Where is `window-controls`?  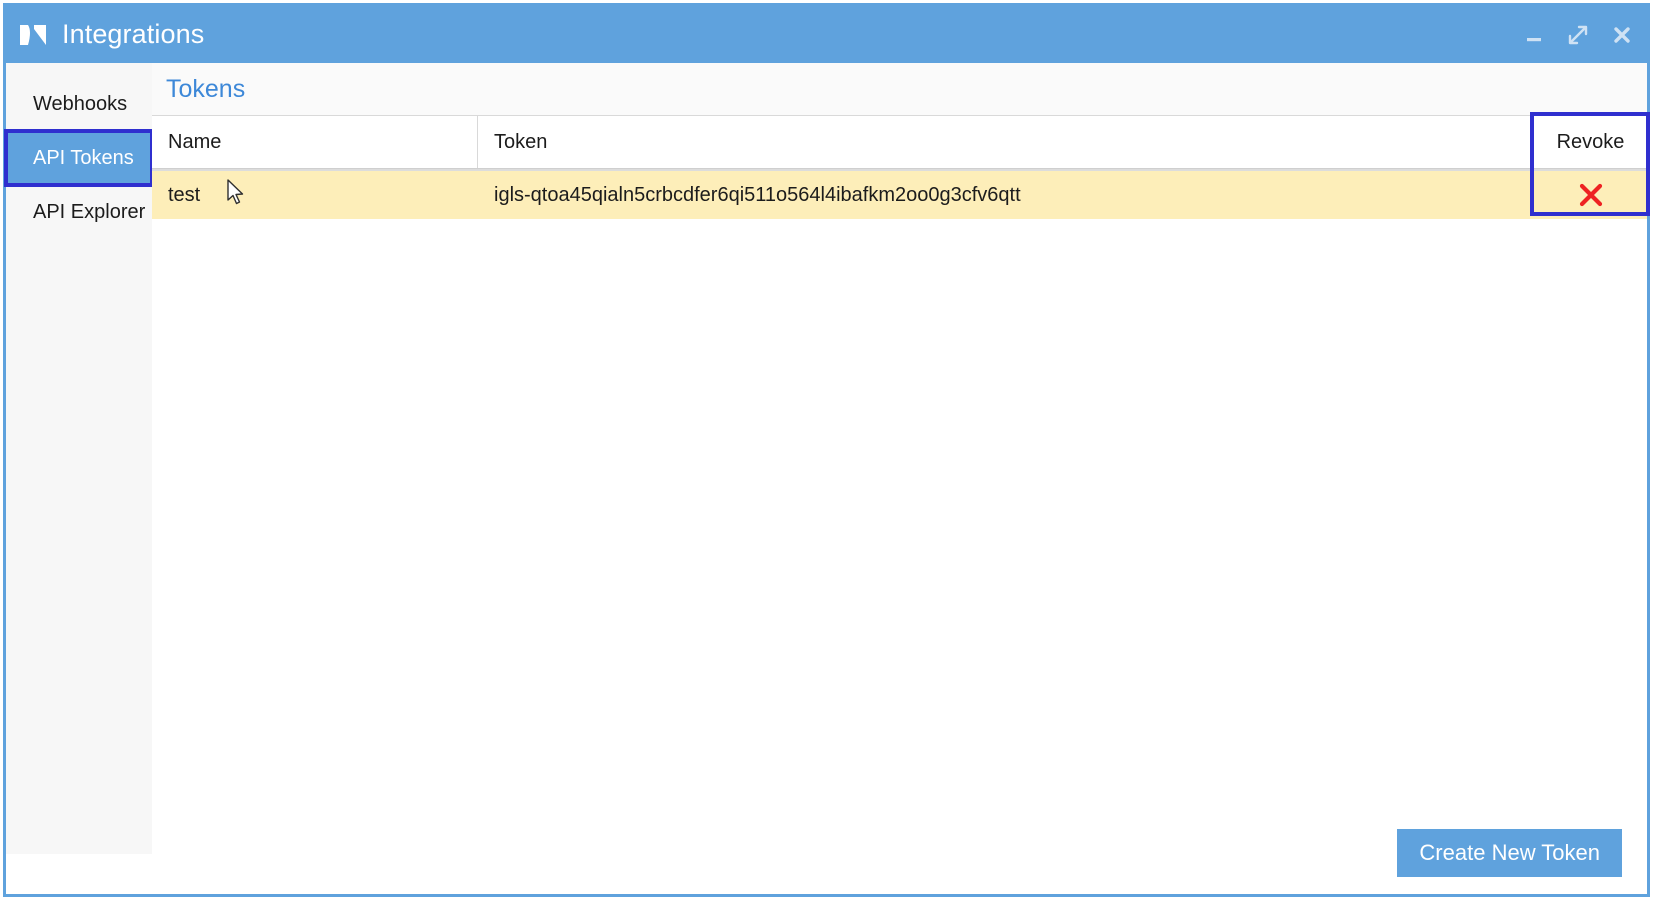
window-controls is located at coordinates (1578, 34).